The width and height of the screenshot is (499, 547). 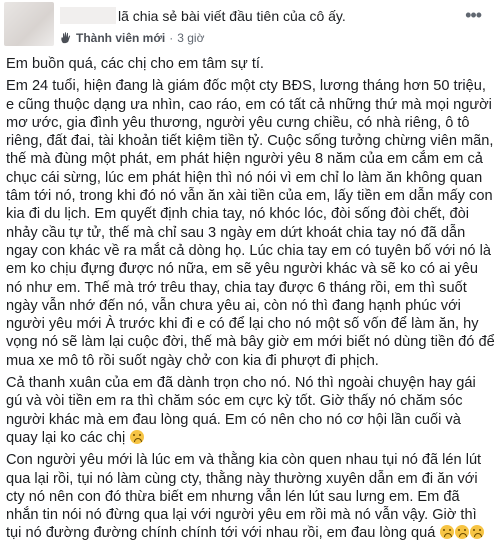 What do you see at coordinates (88, 15) in the screenshot?
I see `author-name-redacted` at bounding box center [88, 15].